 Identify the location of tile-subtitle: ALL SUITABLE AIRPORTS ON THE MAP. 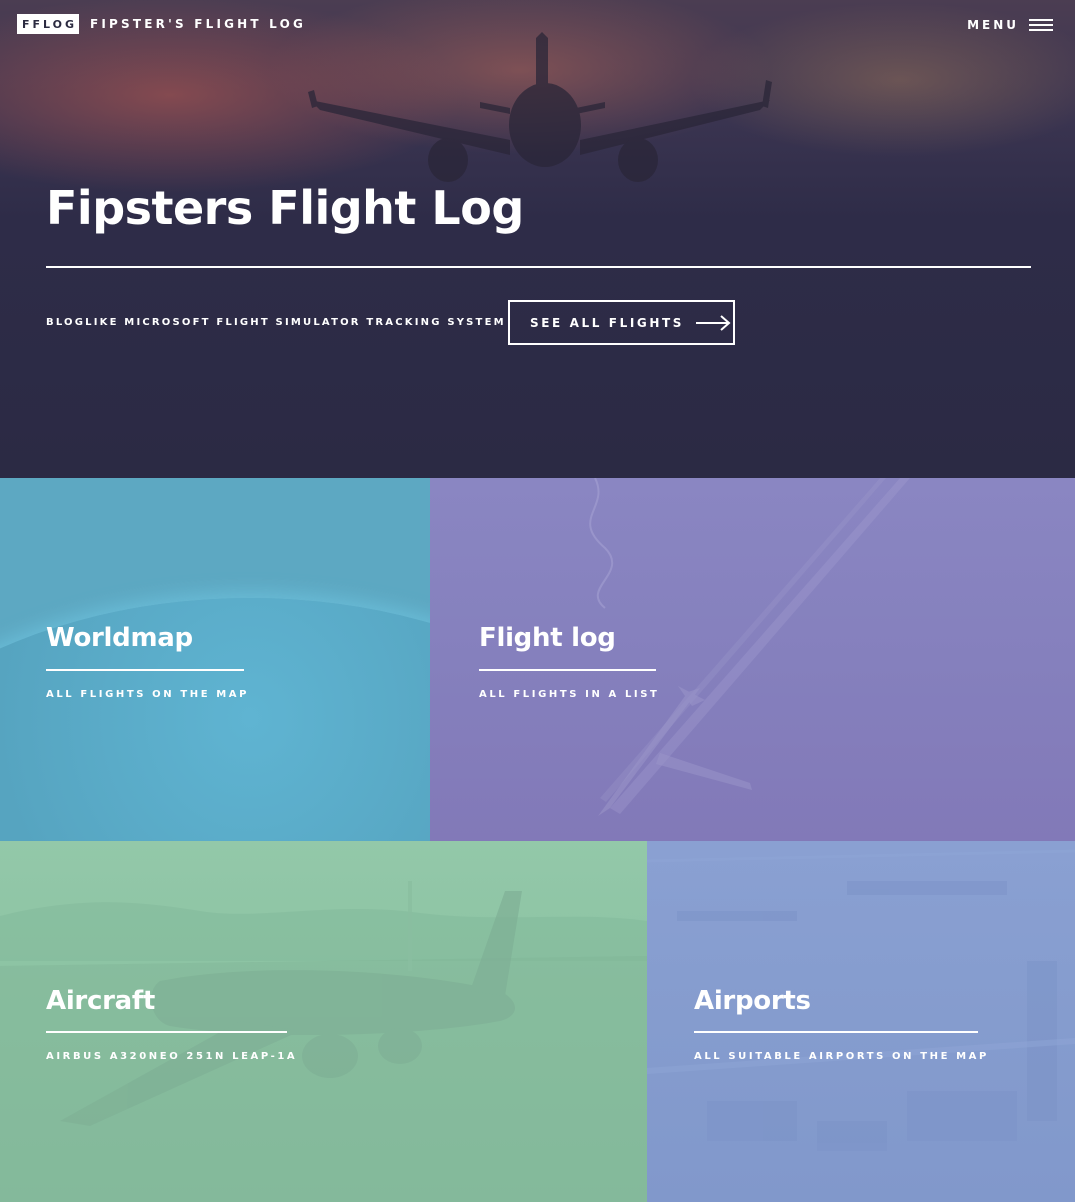
(841, 1056).